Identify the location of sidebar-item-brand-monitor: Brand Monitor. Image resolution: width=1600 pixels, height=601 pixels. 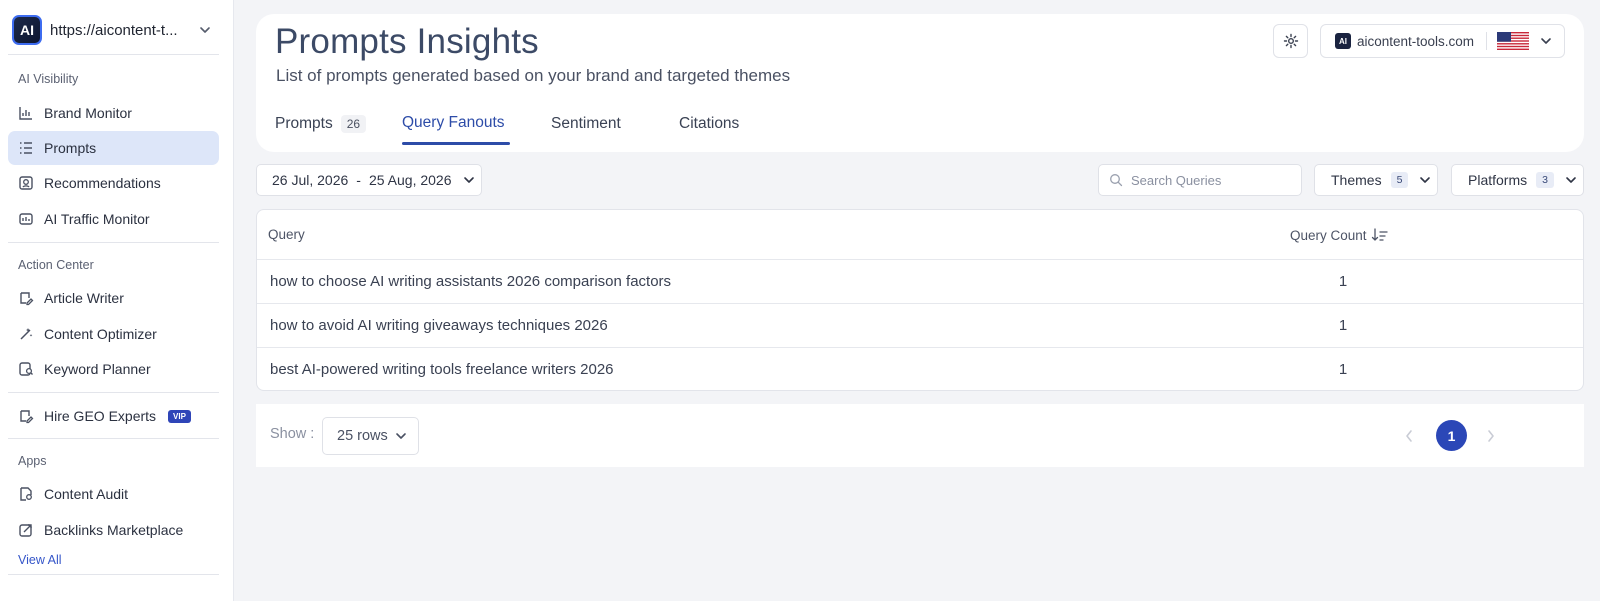
(113, 113).